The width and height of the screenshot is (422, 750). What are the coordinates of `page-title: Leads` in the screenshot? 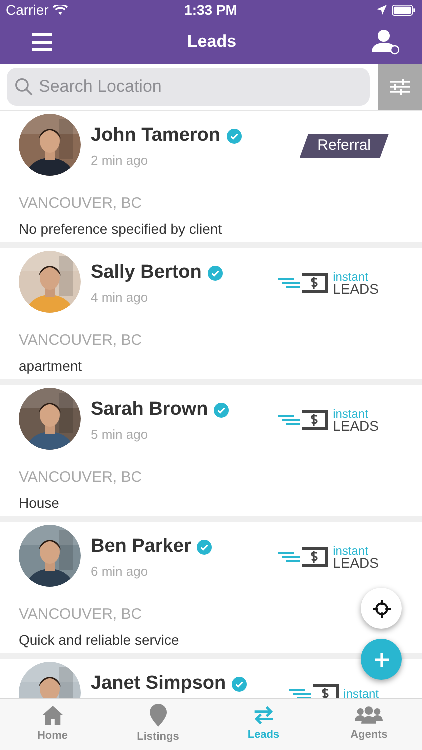 It's located at (212, 42).